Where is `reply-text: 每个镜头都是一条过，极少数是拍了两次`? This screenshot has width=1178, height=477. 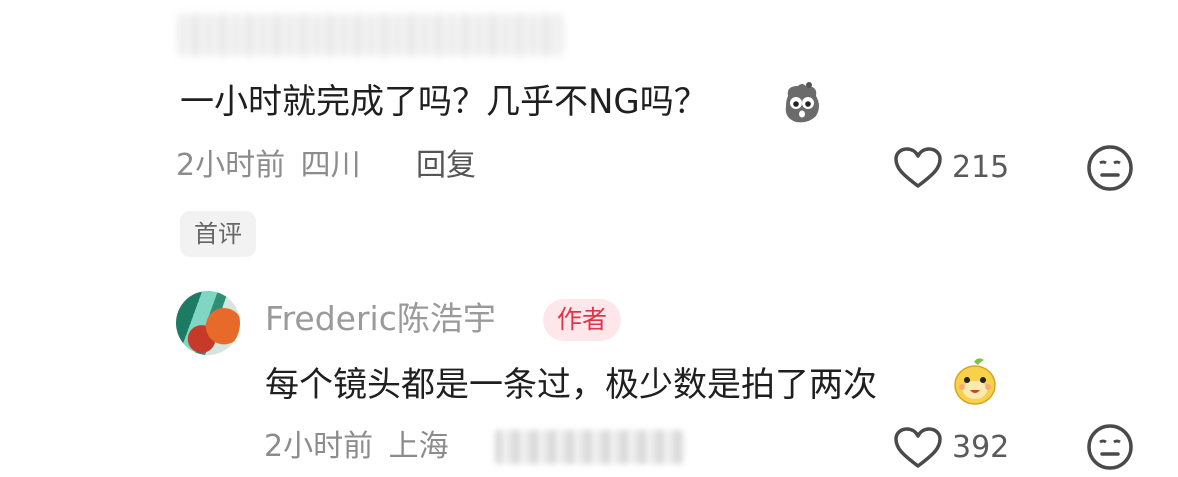 reply-text: 每个镜头都是一条过，极少数是拍了两次 is located at coordinates (571, 385).